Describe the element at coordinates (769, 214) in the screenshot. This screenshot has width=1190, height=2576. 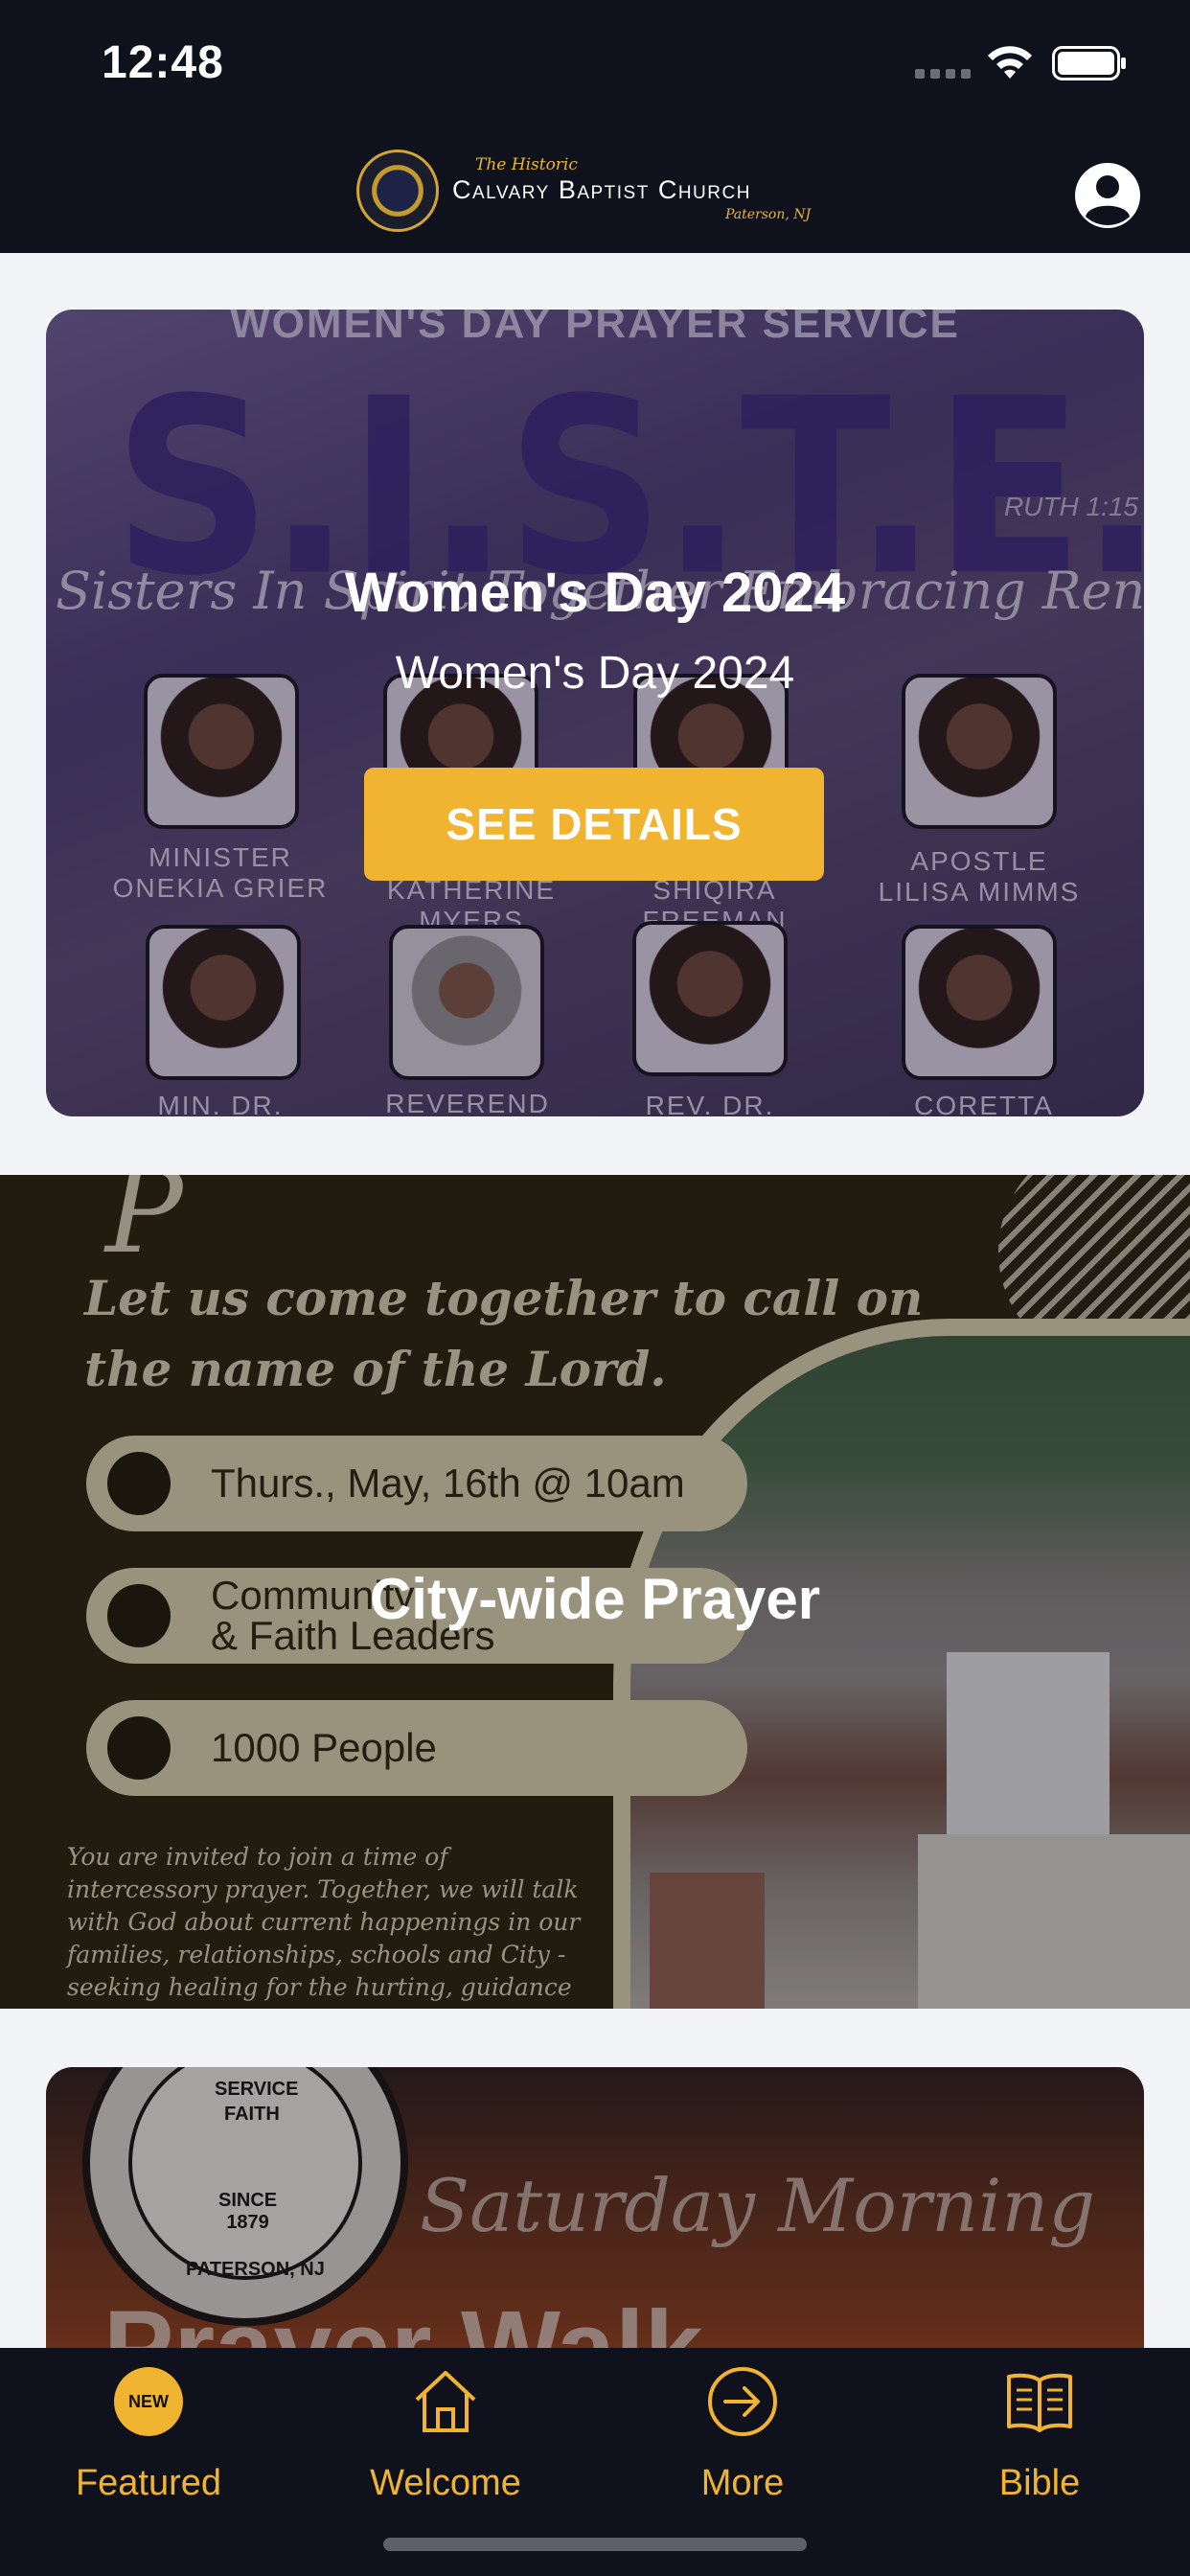
I see `logo-location: Paterson, NJ` at that location.